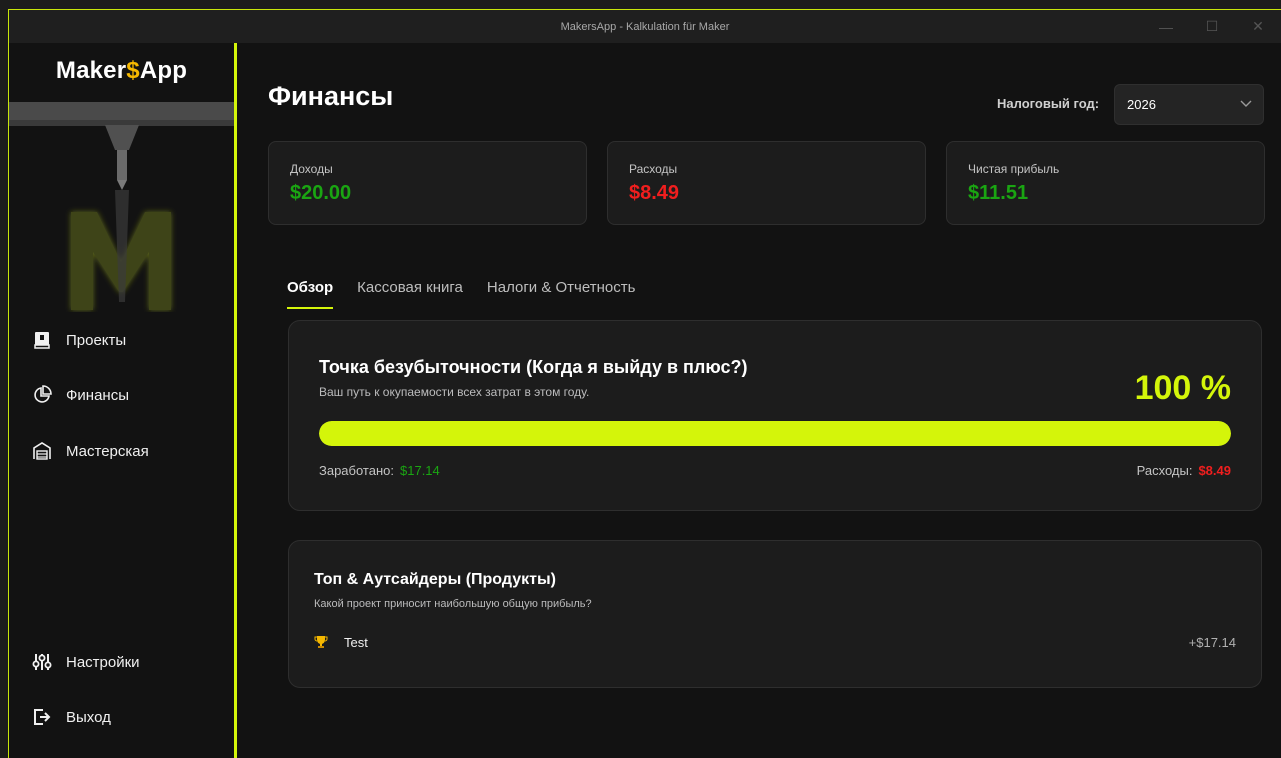 The image size is (1281, 758). Describe the element at coordinates (321, 193) in the screenshot. I see `kpi-value: $20.00` at that location.